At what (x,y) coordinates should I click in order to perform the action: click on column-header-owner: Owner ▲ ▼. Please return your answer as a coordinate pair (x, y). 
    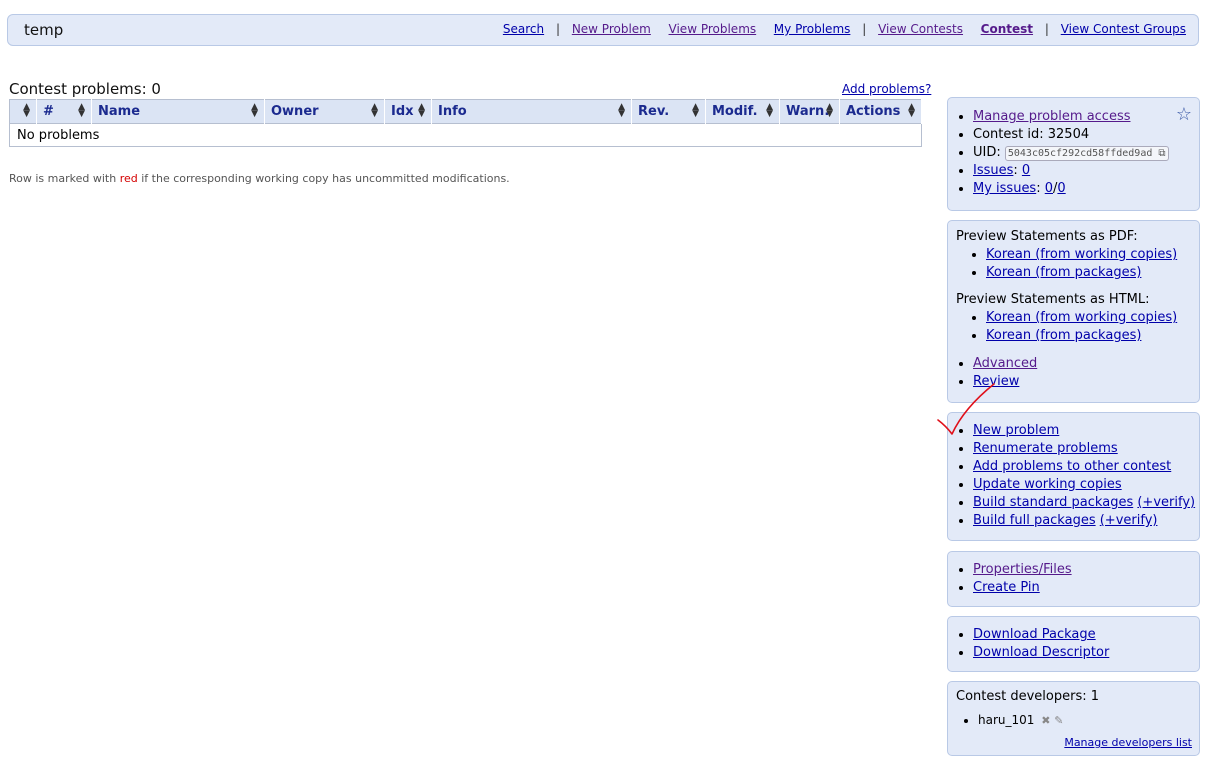
    Looking at the image, I should click on (324, 111).